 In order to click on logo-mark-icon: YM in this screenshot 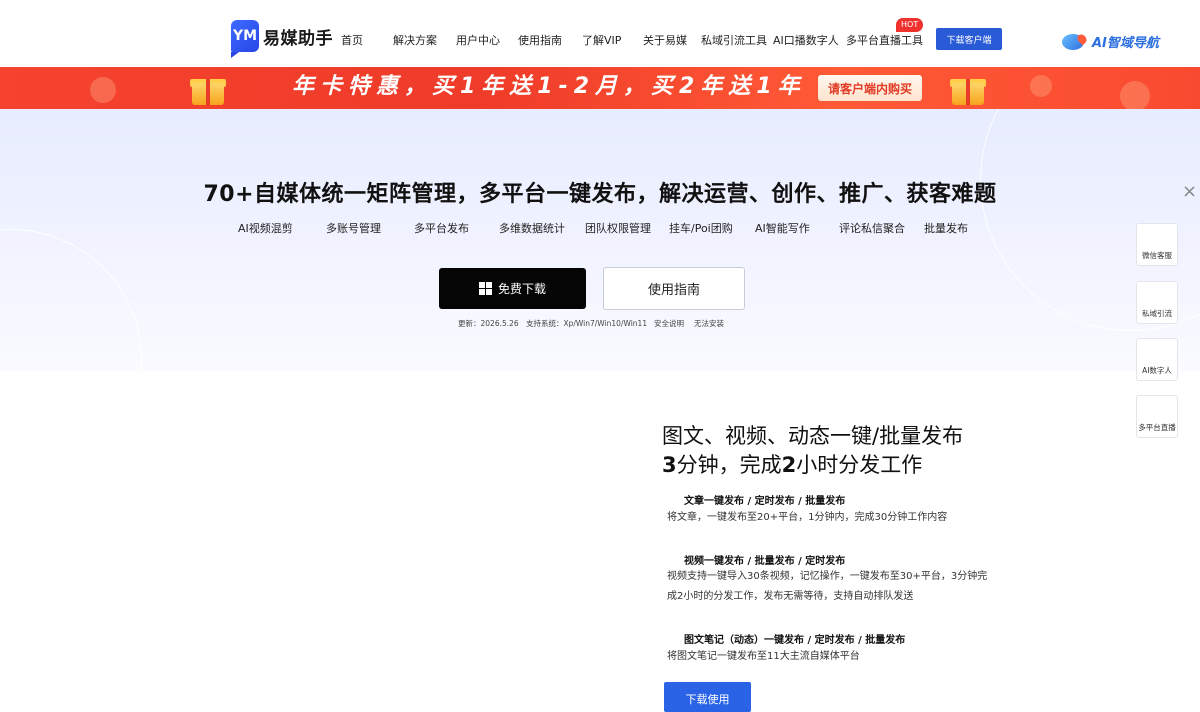, I will do `click(245, 39)`.